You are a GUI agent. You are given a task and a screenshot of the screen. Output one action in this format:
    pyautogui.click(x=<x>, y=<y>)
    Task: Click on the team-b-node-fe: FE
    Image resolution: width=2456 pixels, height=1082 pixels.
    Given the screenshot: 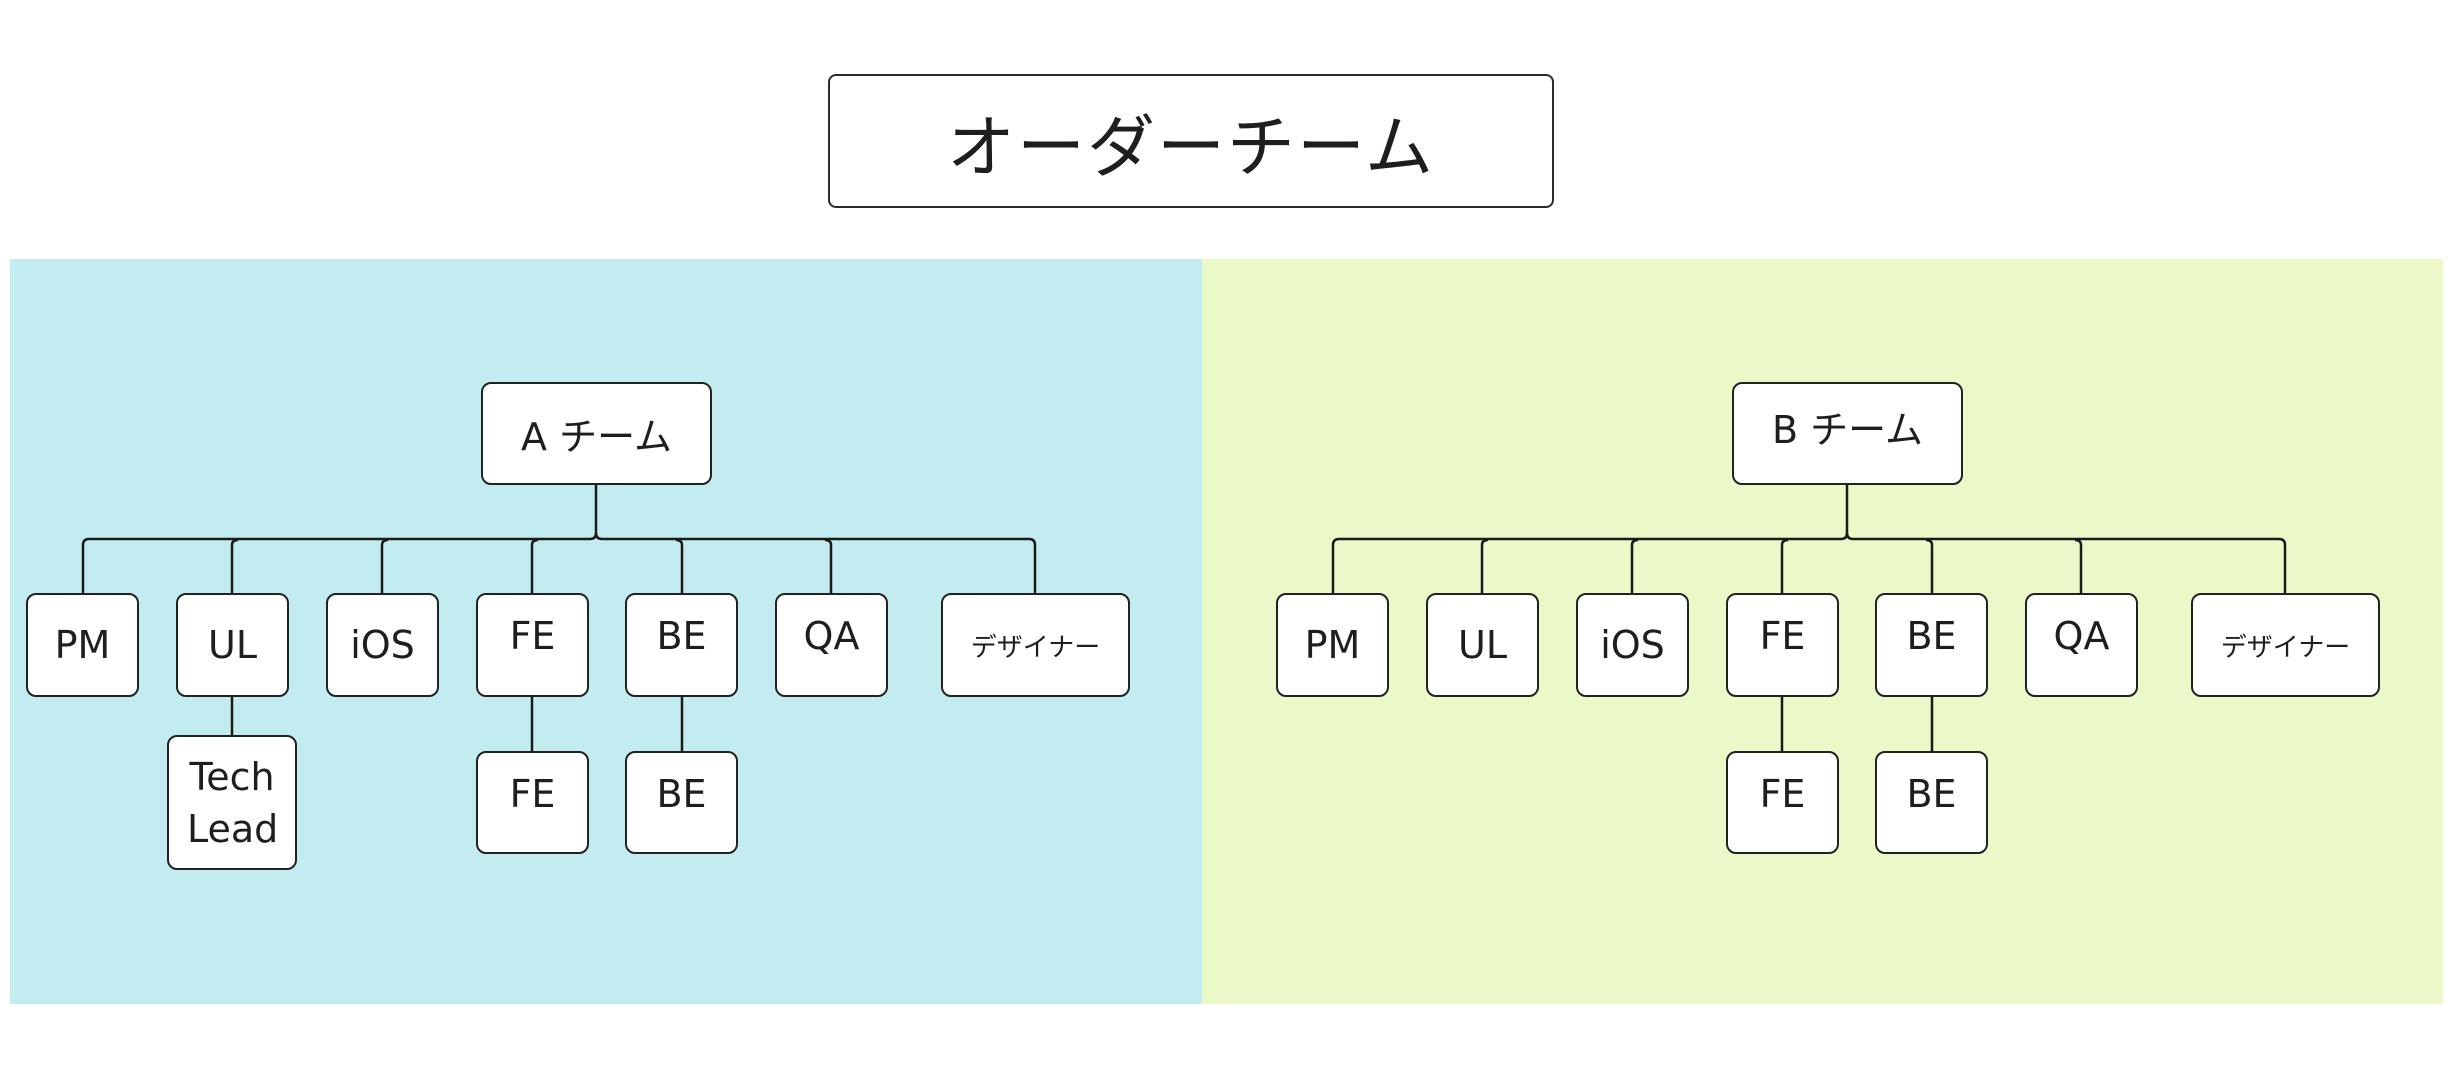 What is the action you would take?
    pyautogui.click(x=1782, y=645)
    